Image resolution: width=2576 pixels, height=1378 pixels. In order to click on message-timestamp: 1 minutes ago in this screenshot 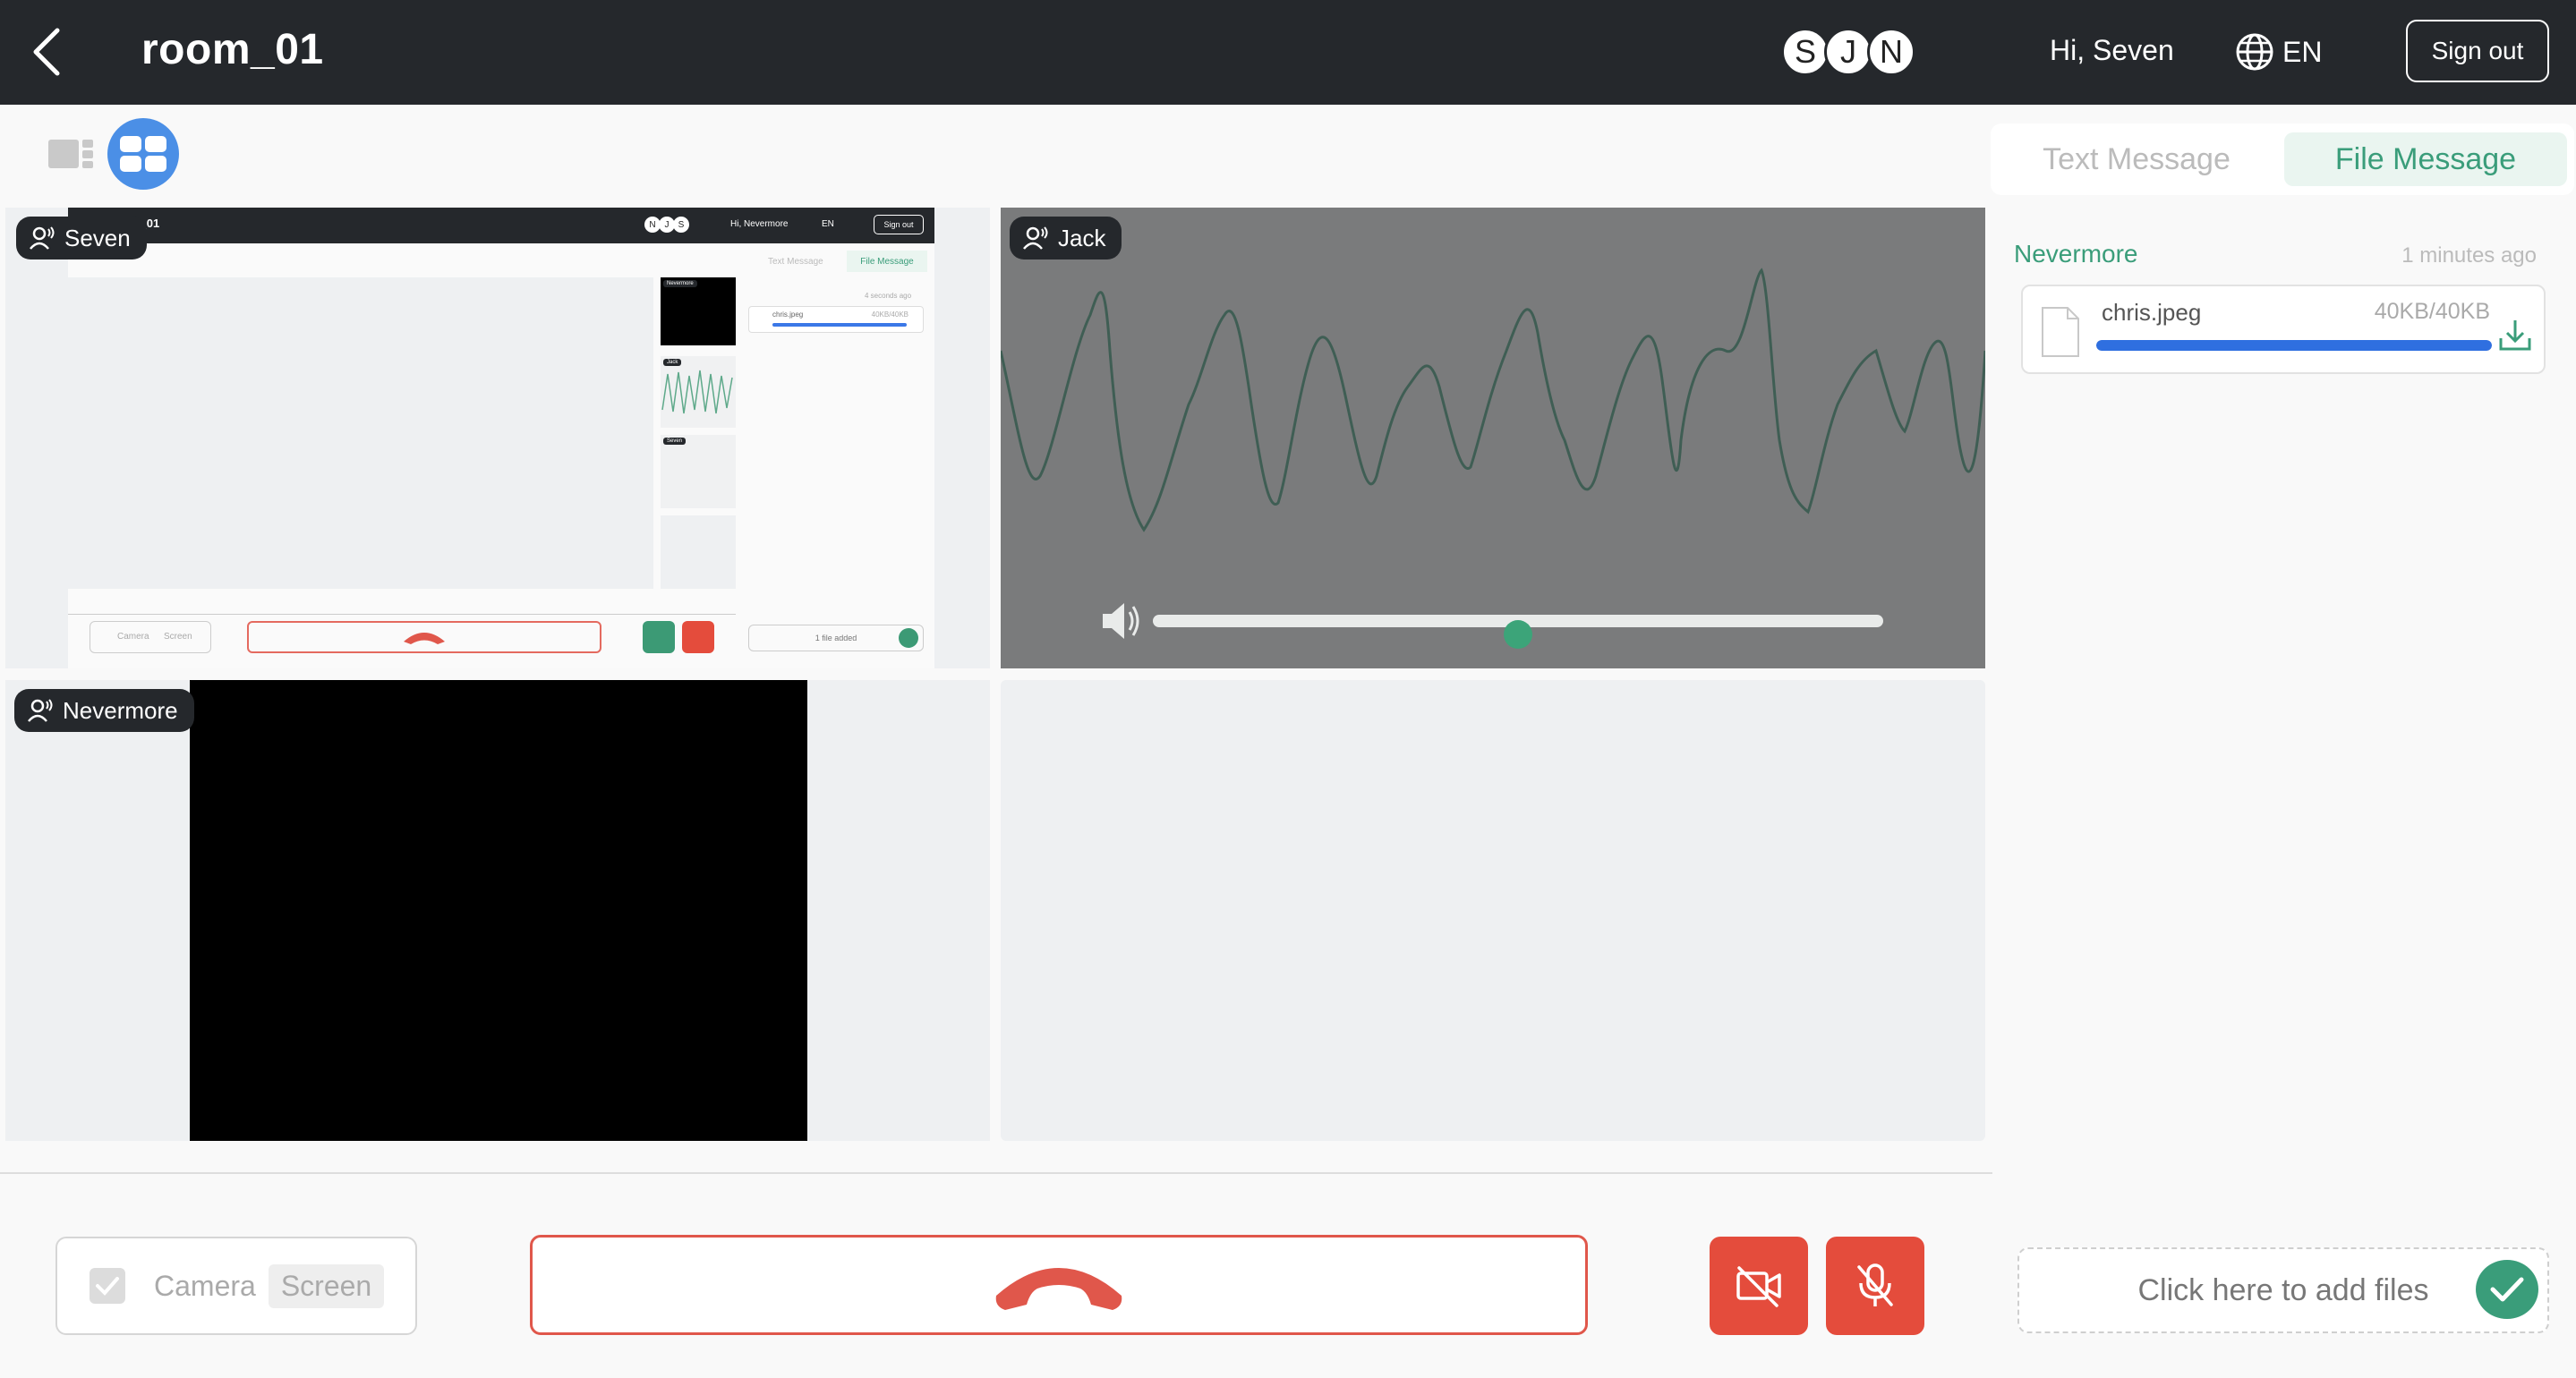, I will do `click(2469, 256)`.